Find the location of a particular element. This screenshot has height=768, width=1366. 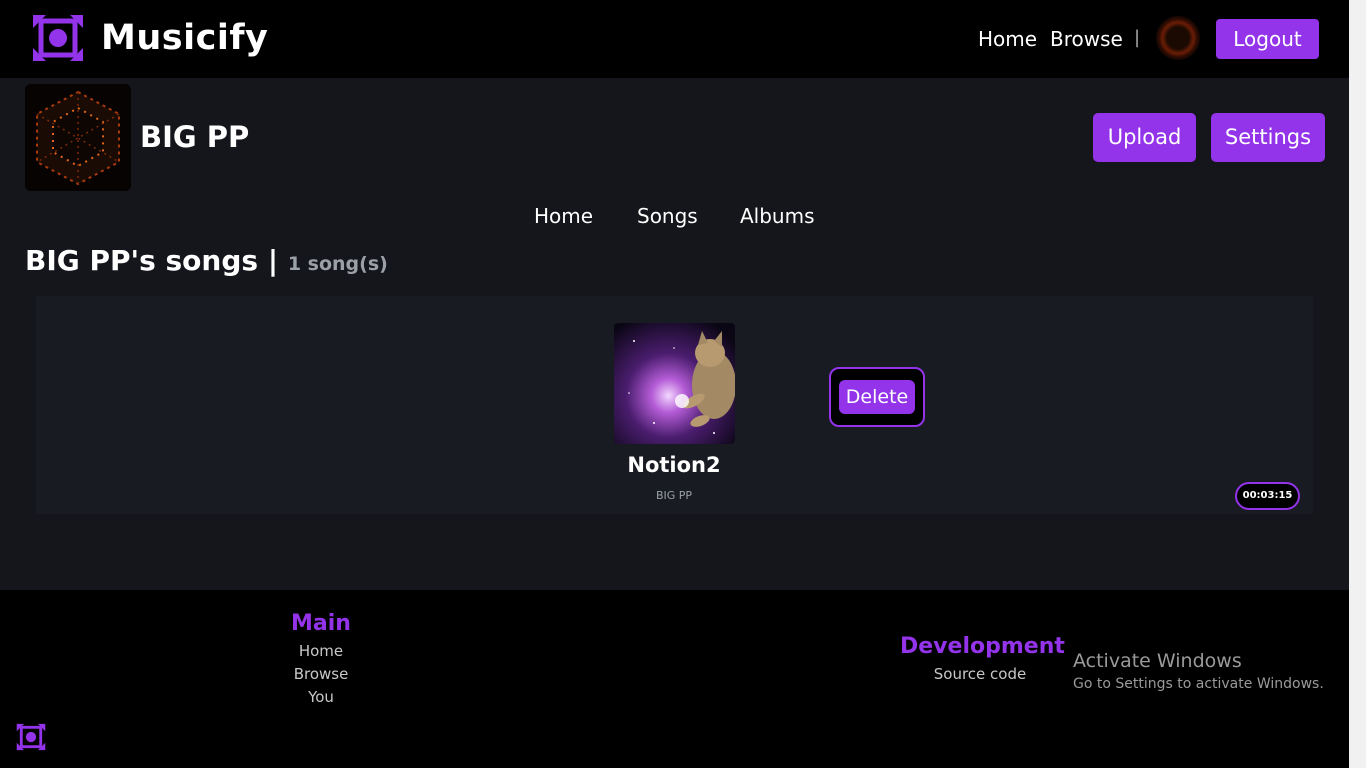

footer-link-source-code: Source code is located at coordinates (980, 674).